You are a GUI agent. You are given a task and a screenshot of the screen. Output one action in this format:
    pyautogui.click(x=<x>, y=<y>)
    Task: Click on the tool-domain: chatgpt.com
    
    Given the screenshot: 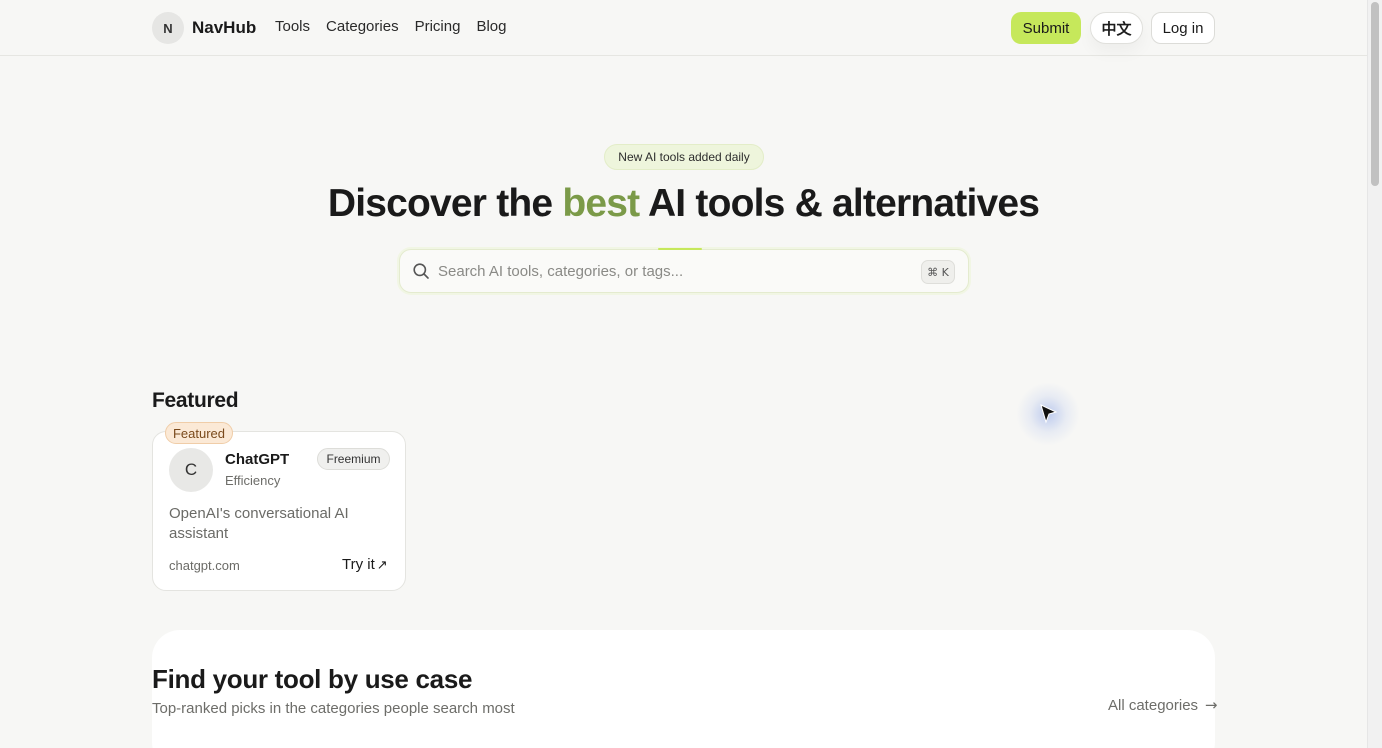 What is the action you would take?
    pyautogui.click(x=204, y=565)
    